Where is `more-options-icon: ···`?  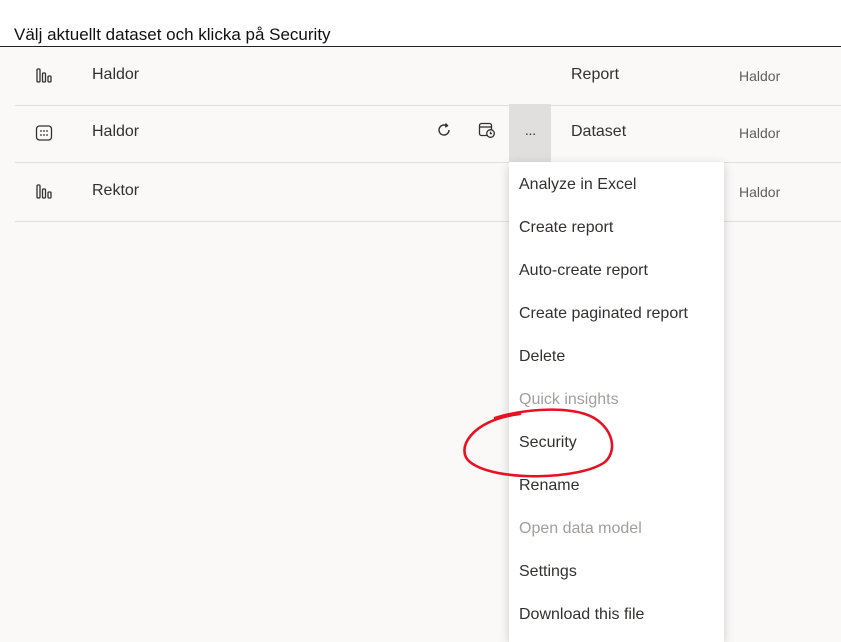 more-options-icon: ··· is located at coordinates (530, 133).